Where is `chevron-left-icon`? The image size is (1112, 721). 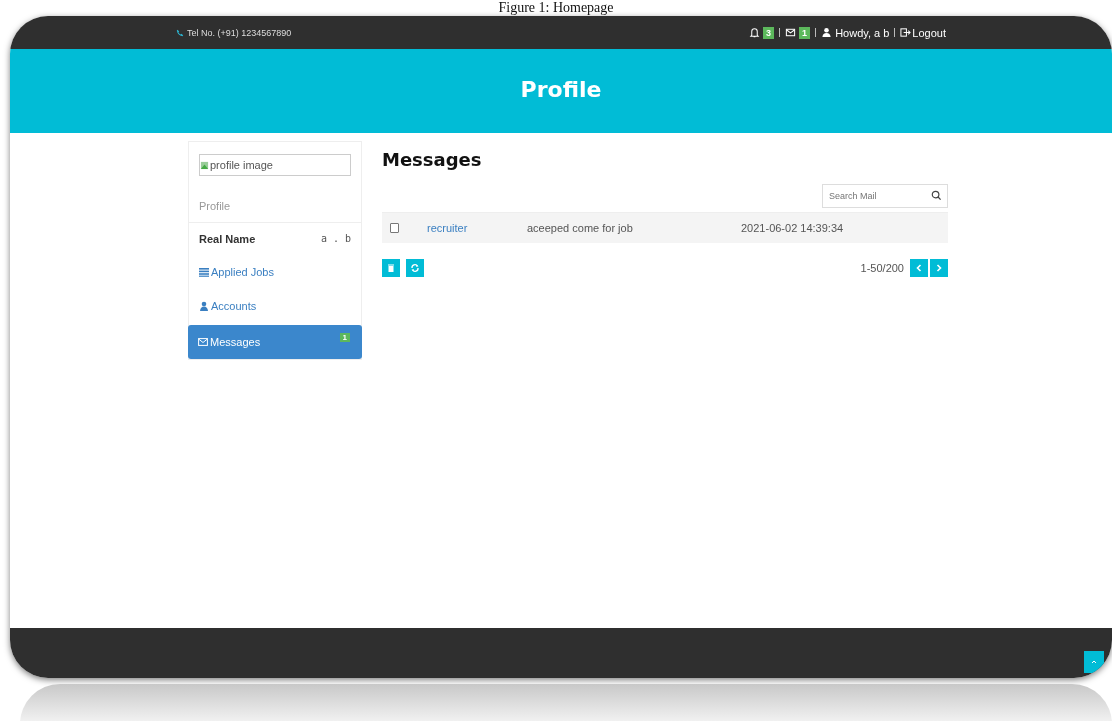
chevron-left-icon is located at coordinates (919, 268).